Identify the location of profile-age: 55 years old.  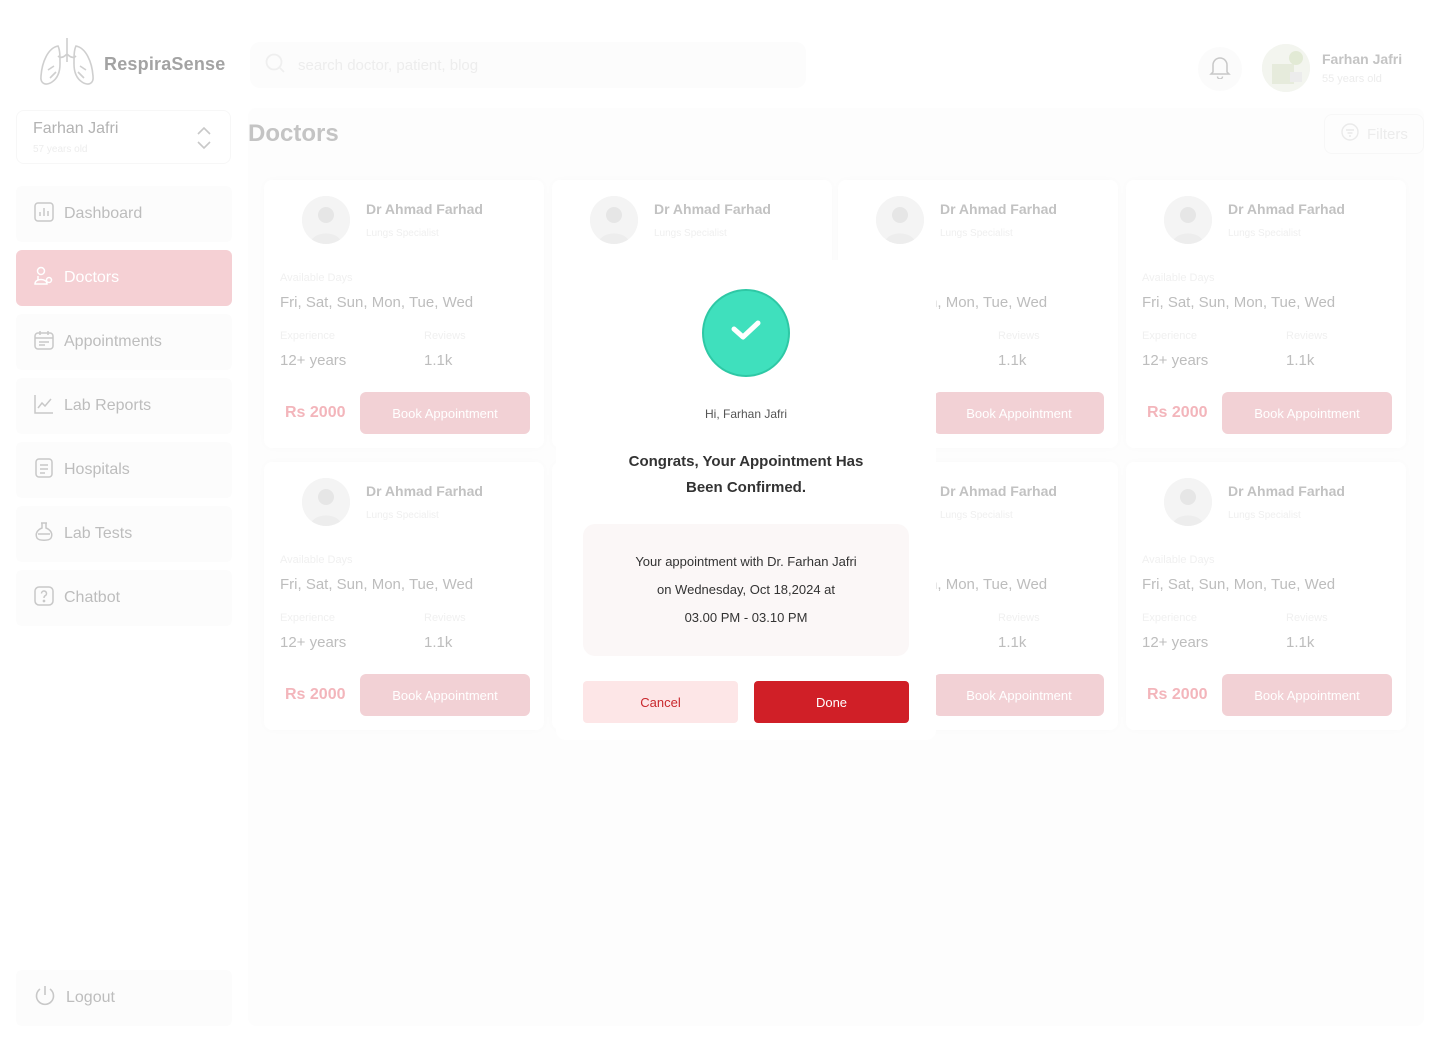
(1352, 79).